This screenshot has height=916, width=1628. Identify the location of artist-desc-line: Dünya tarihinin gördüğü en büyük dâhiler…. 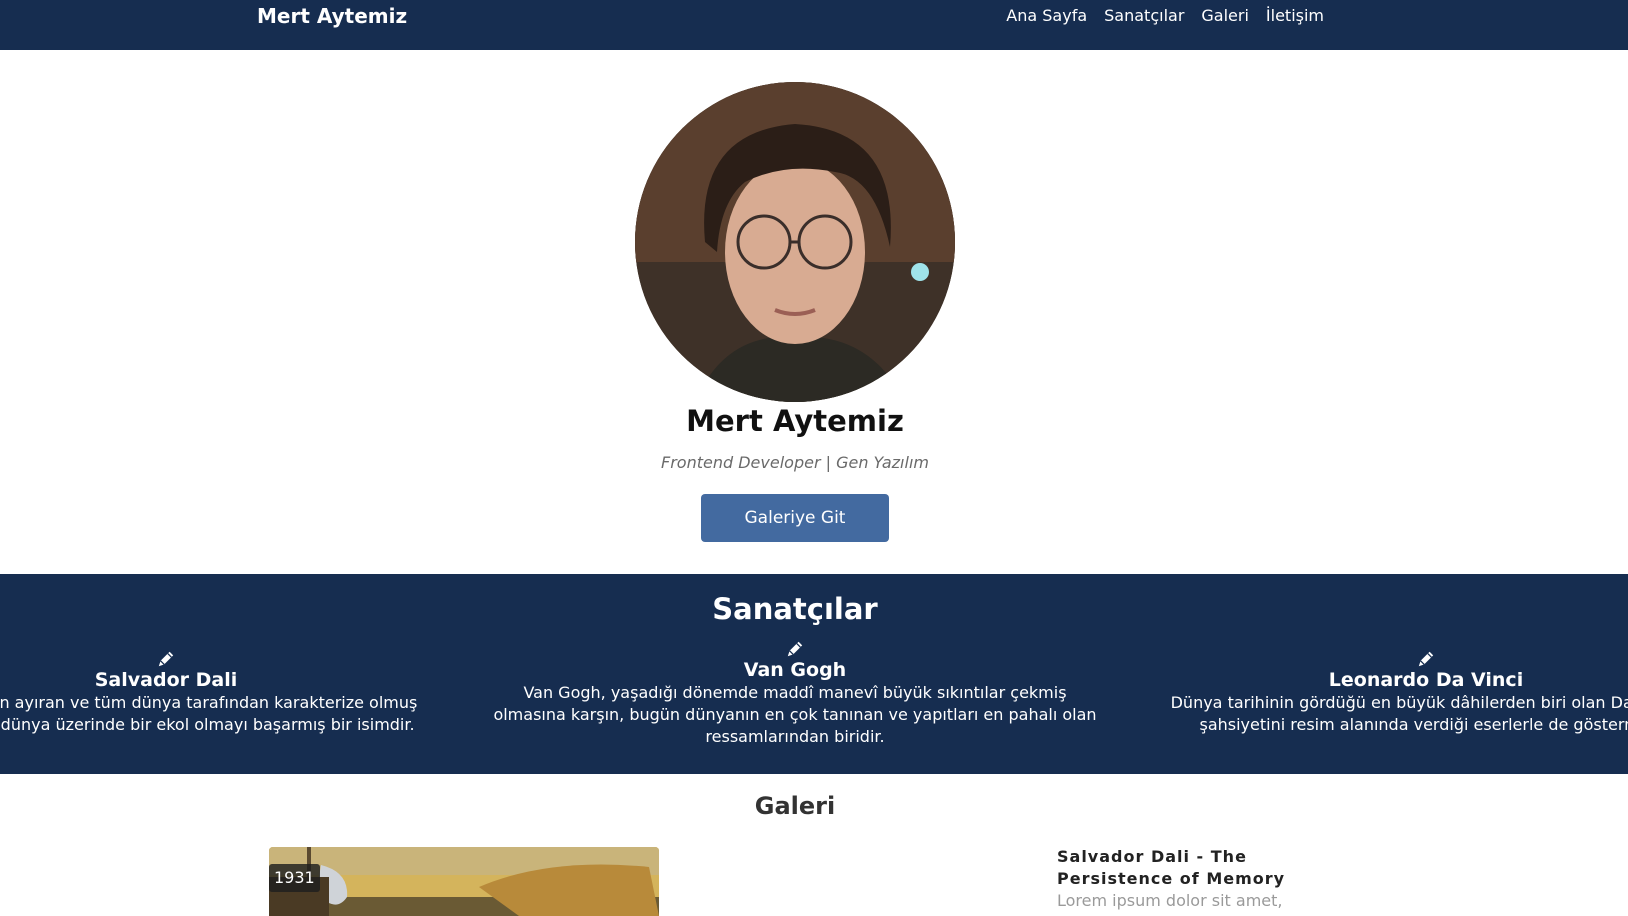
(1399, 702).